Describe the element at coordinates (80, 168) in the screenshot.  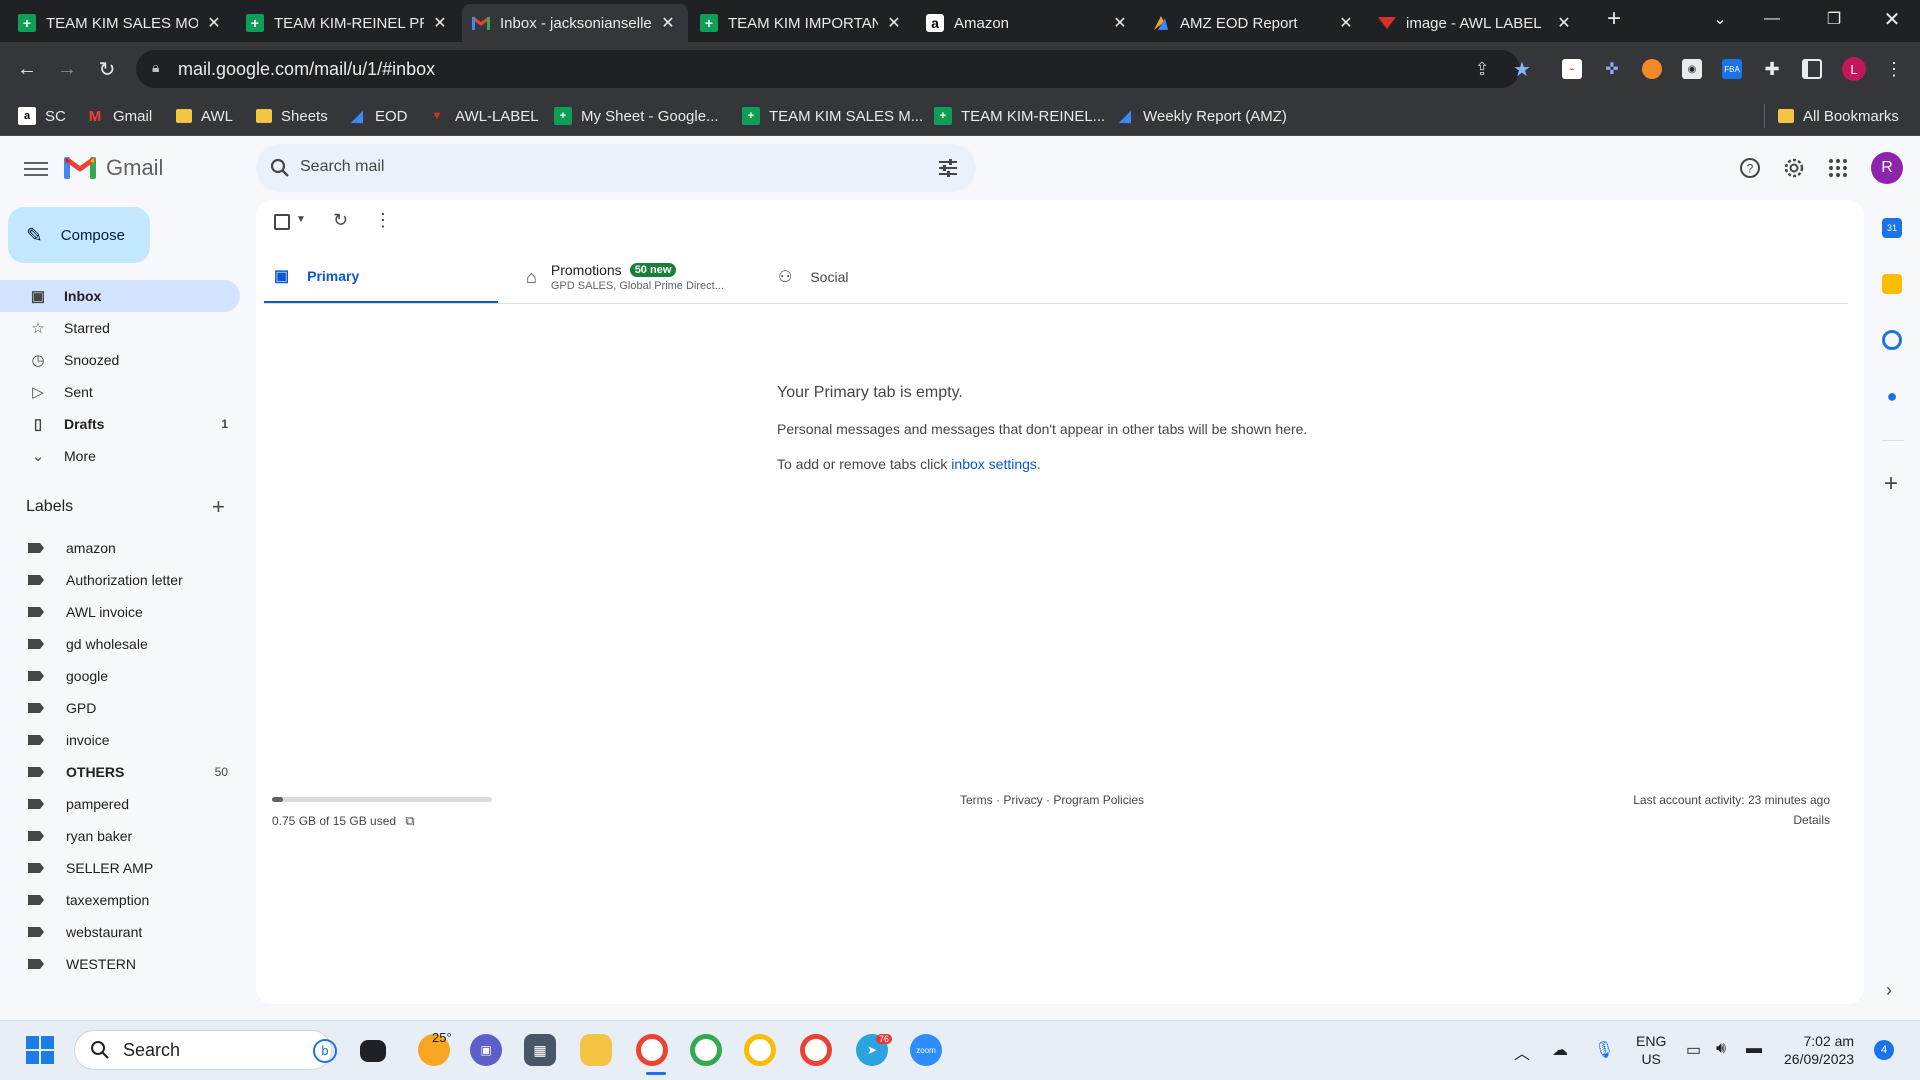
I see `gmail-logo-icon` at that location.